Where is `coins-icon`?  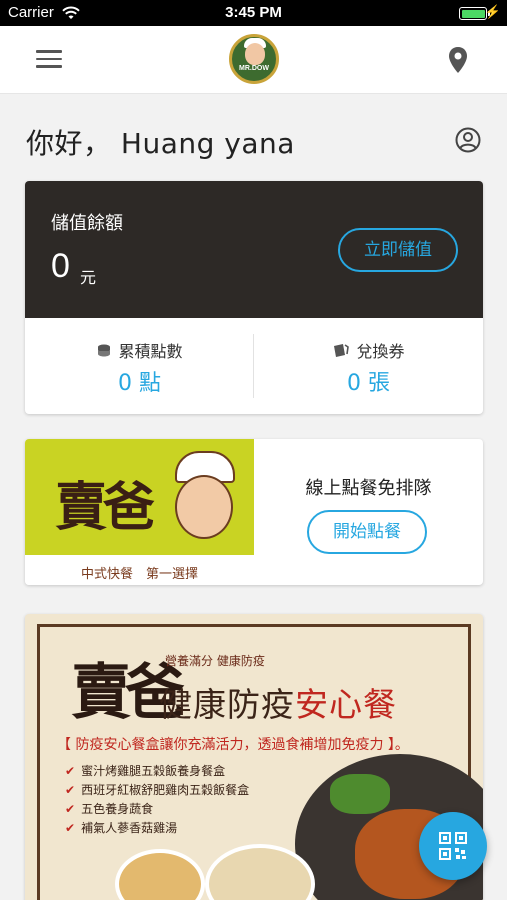 coins-icon is located at coordinates (104, 350).